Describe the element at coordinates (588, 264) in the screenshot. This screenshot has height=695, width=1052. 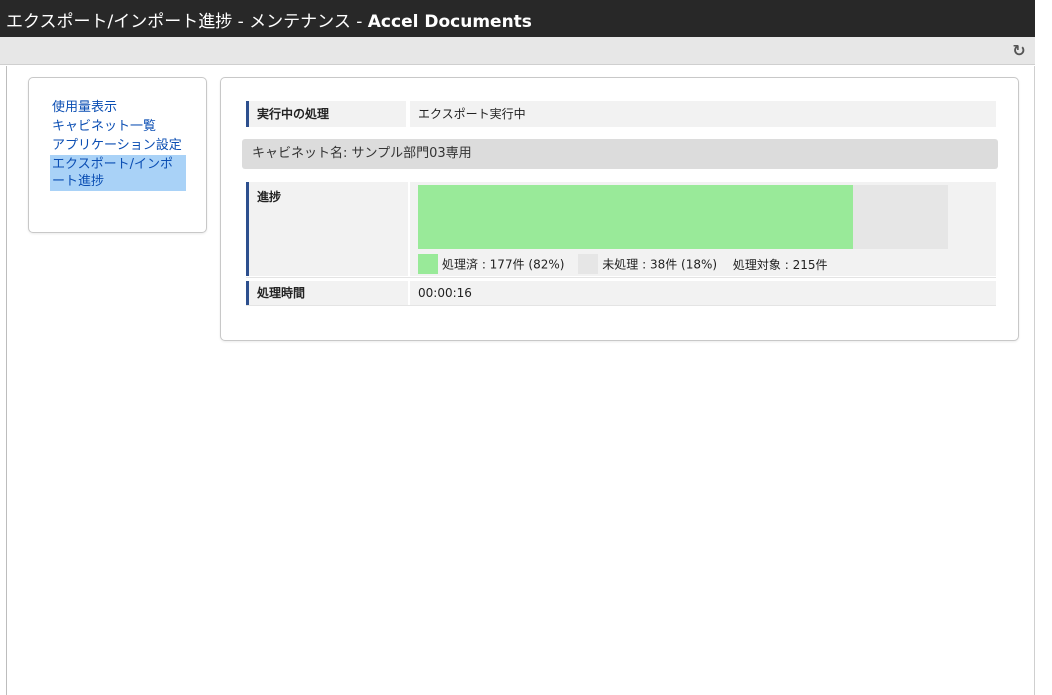
I see `legend-pending-swatch` at that location.